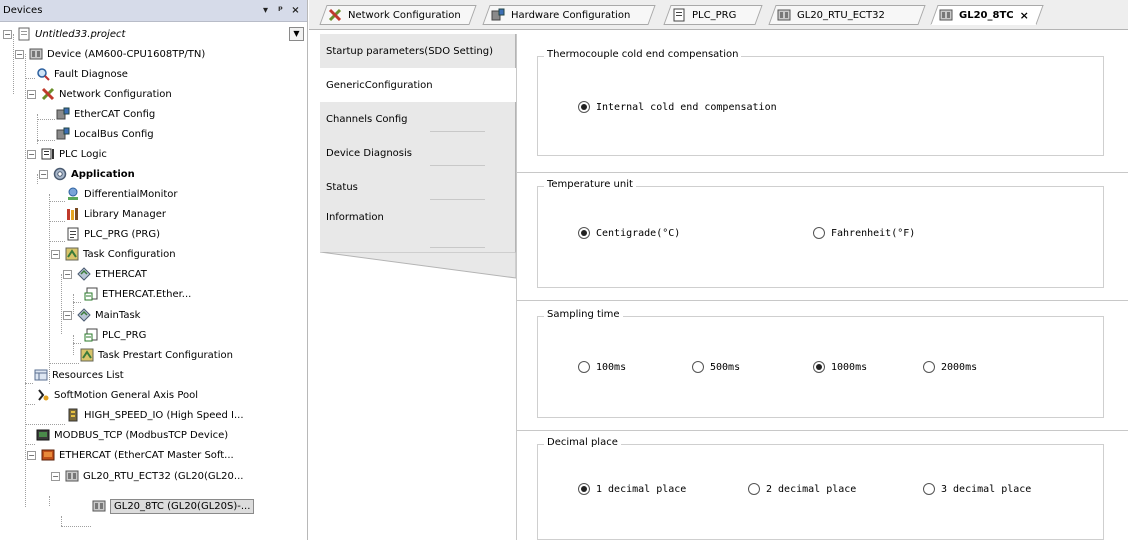  I want to click on side-tab-channels-config: Channels Config, so click(418, 119).